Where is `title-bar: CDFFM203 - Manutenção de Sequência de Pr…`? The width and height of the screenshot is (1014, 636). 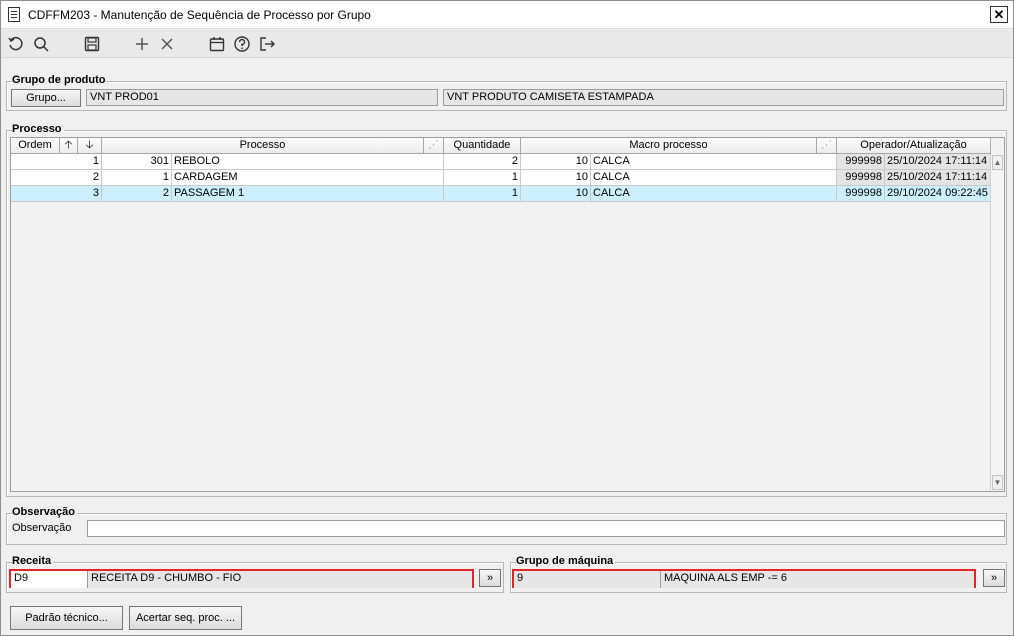 title-bar: CDFFM203 - Manutenção de Sequência de Pr… is located at coordinates (507, 15).